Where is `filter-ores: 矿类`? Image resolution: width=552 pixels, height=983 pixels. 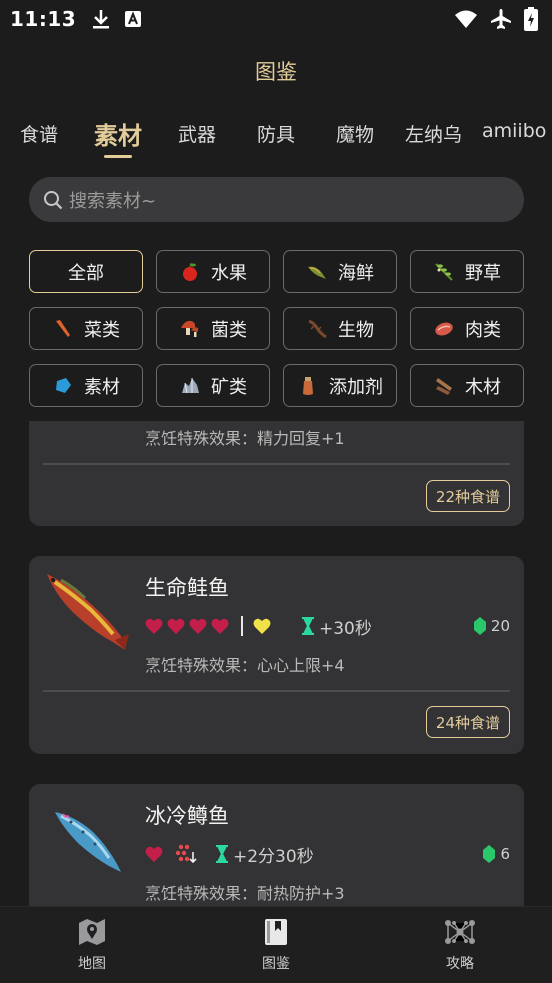
filter-ores: 矿类 is located at coordinates (213, 385).